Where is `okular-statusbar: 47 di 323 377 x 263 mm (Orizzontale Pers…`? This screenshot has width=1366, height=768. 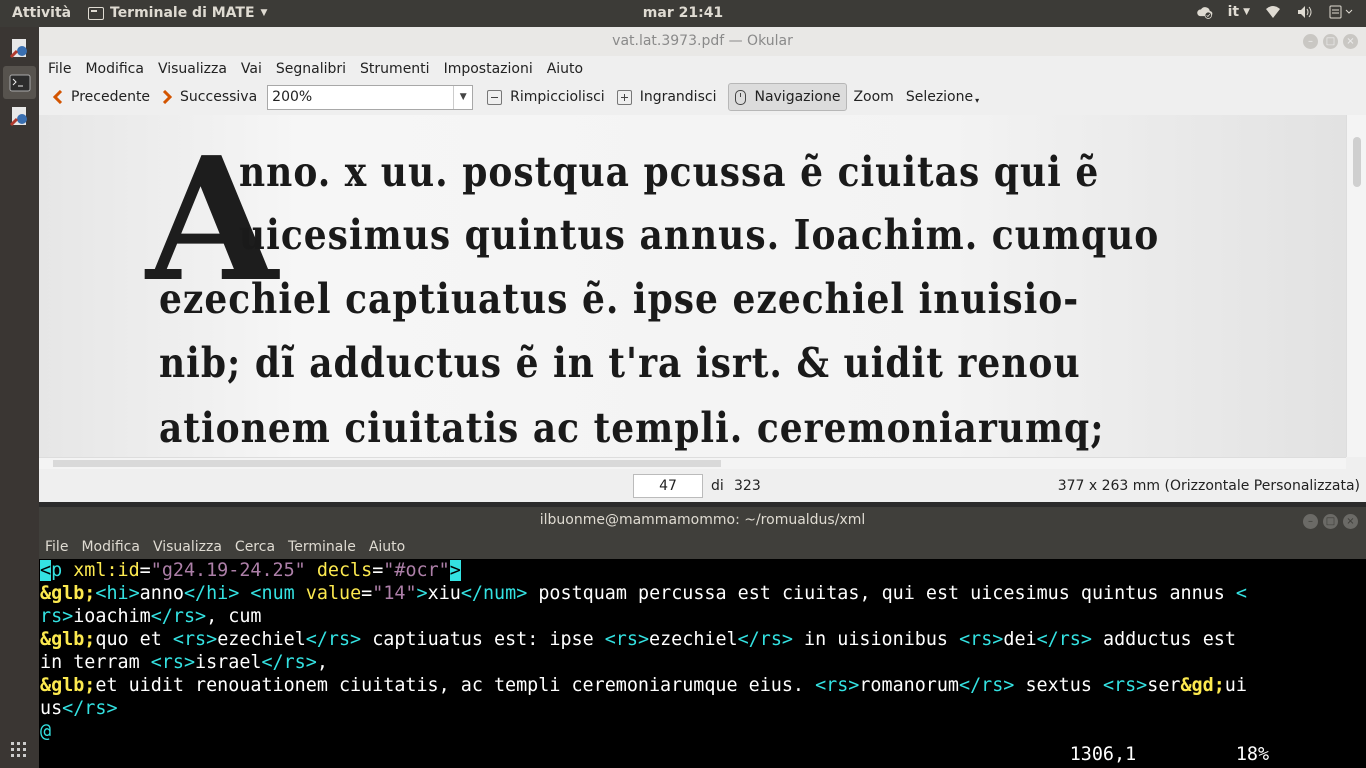 okular-statusbar: 47 di 323 377 x 263 mm (Orizzontale Pers… is located at coordinates (702, 486).